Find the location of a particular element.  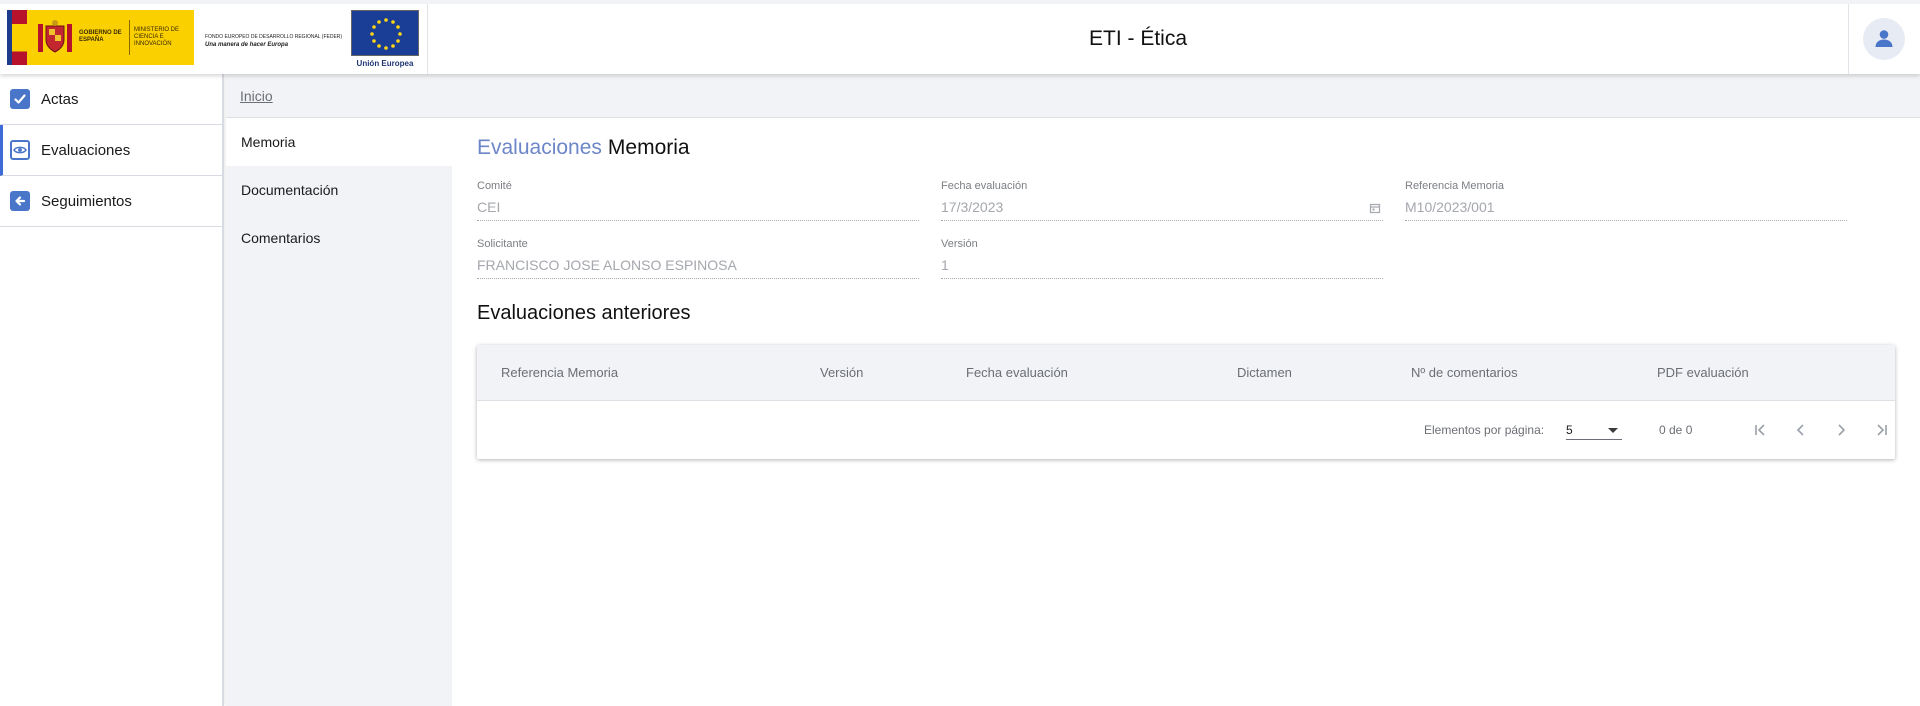

section-title: Evaluaciones anteriores is located at coordinates (584, 313).